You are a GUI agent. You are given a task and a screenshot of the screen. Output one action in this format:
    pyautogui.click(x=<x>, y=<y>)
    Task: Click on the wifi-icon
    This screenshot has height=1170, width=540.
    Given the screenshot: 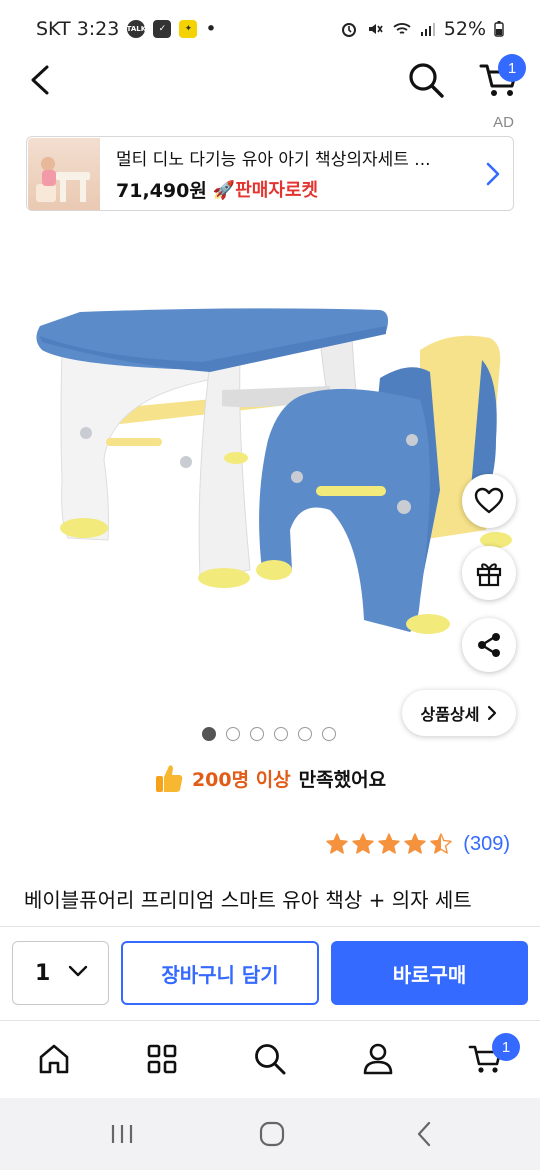 What is the action you would take?
    pyautogui.click(x=402, y=28)
    